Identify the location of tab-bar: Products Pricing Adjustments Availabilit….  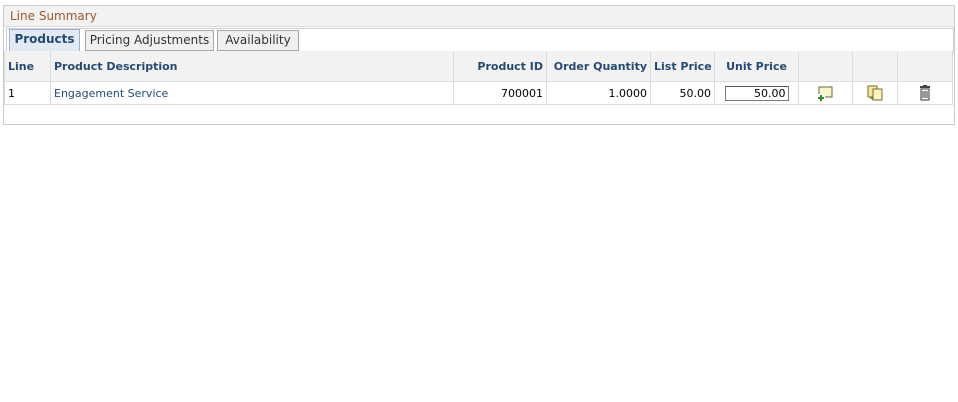
(480, 41).